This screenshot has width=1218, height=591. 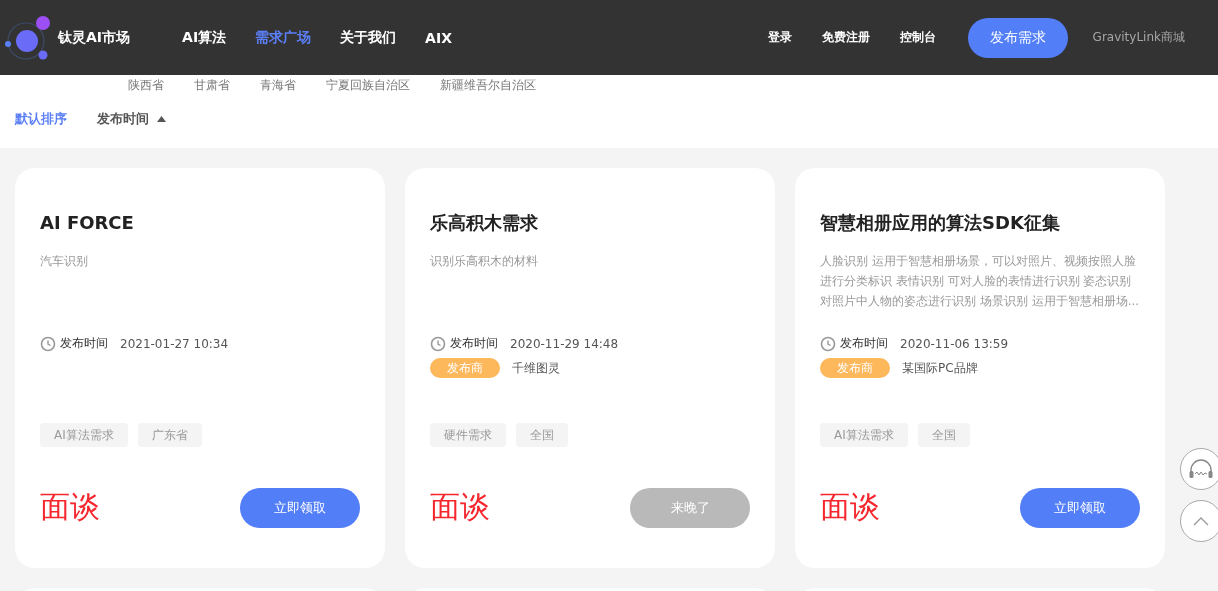 What do you see at coordinates (484, 223) in the screenshot?
I see `card-title: 乐高积木需求` at bounding box center [484, 223].